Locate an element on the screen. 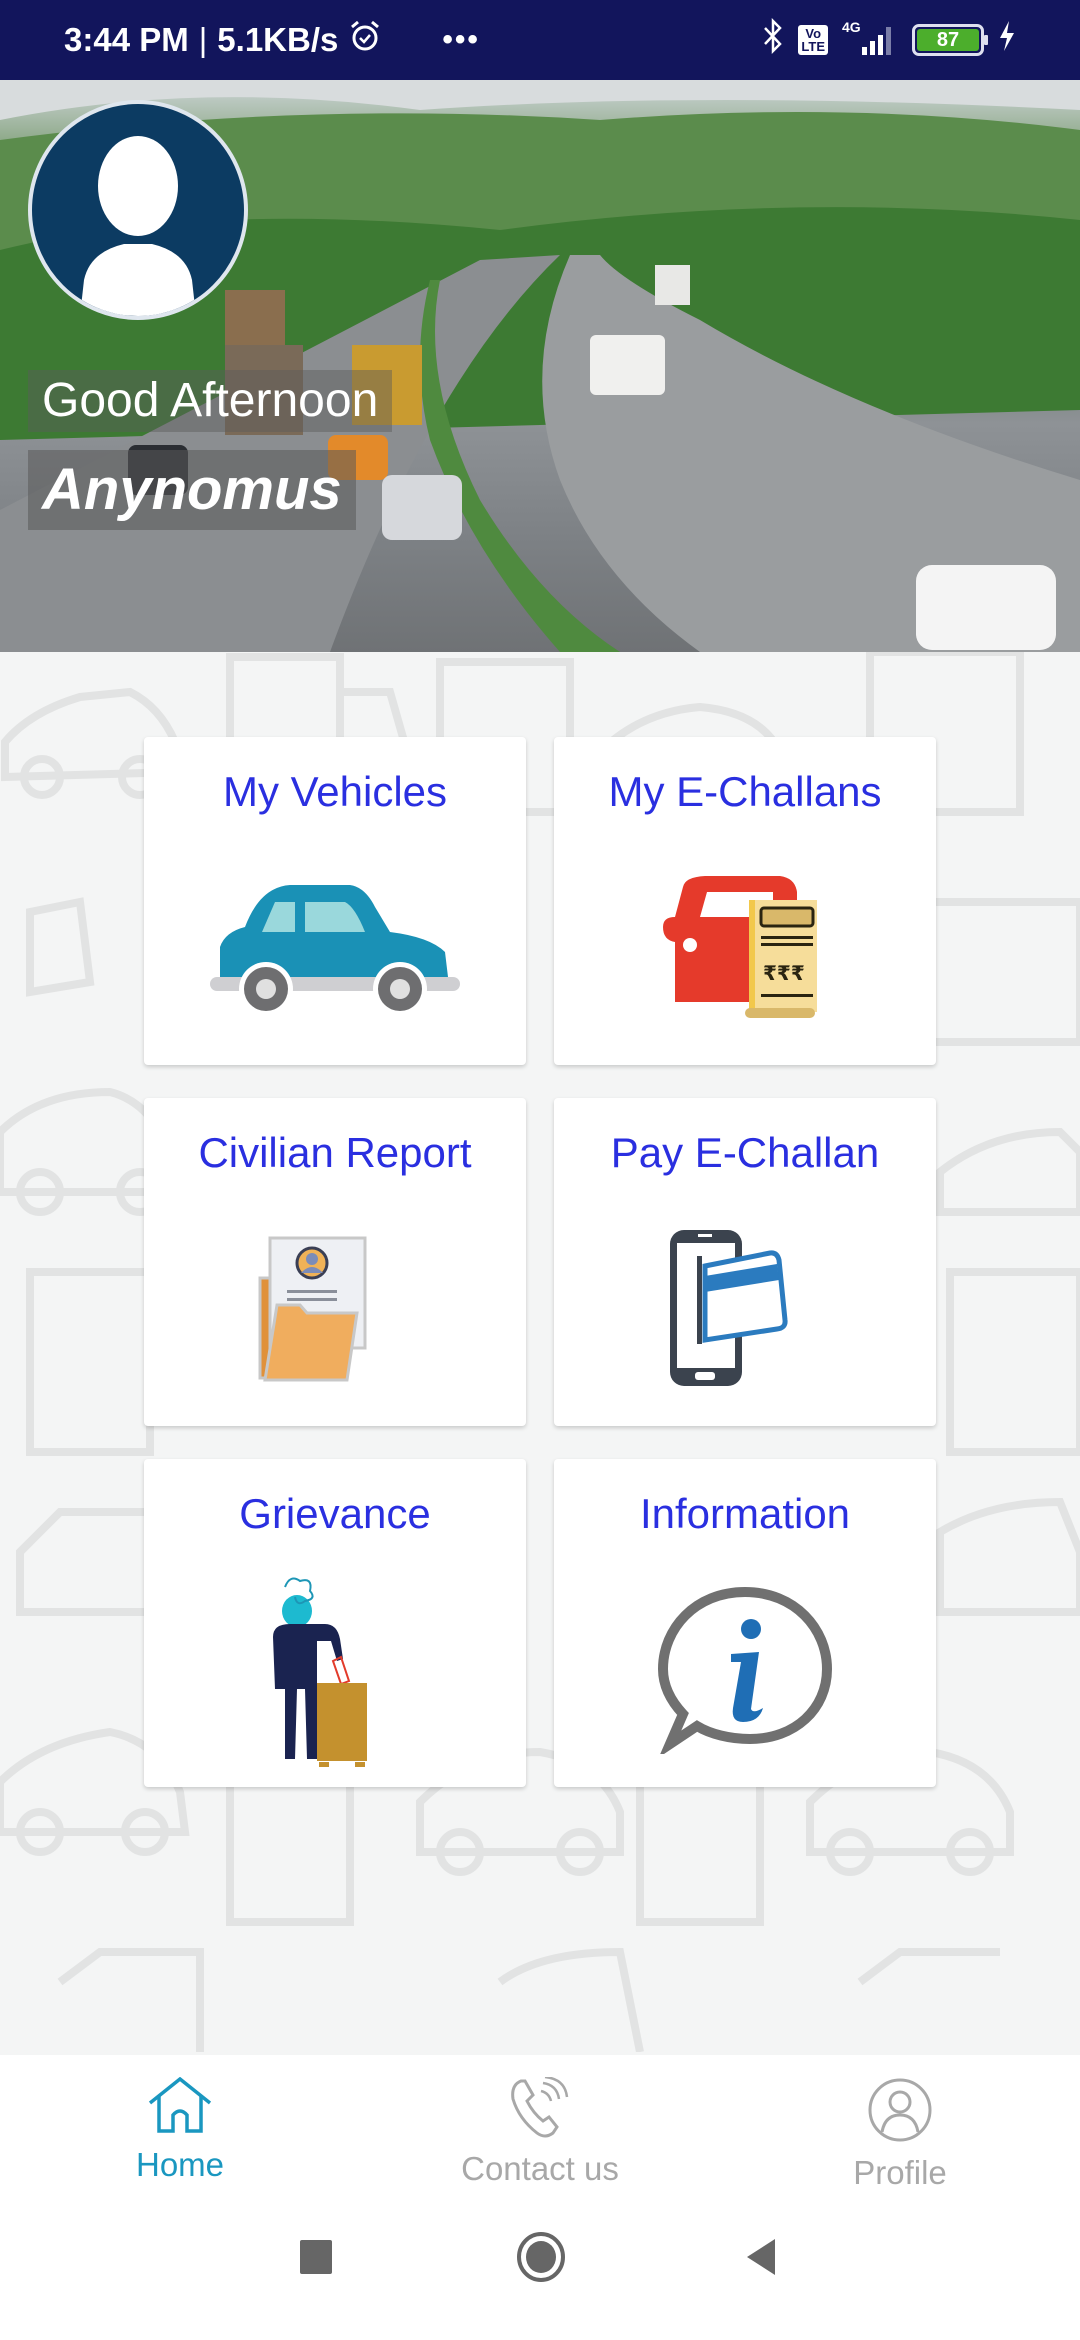 The width and height of the screenshot is (1080, 2340). system-navigation-bar is located at coordinates (540, 2270).